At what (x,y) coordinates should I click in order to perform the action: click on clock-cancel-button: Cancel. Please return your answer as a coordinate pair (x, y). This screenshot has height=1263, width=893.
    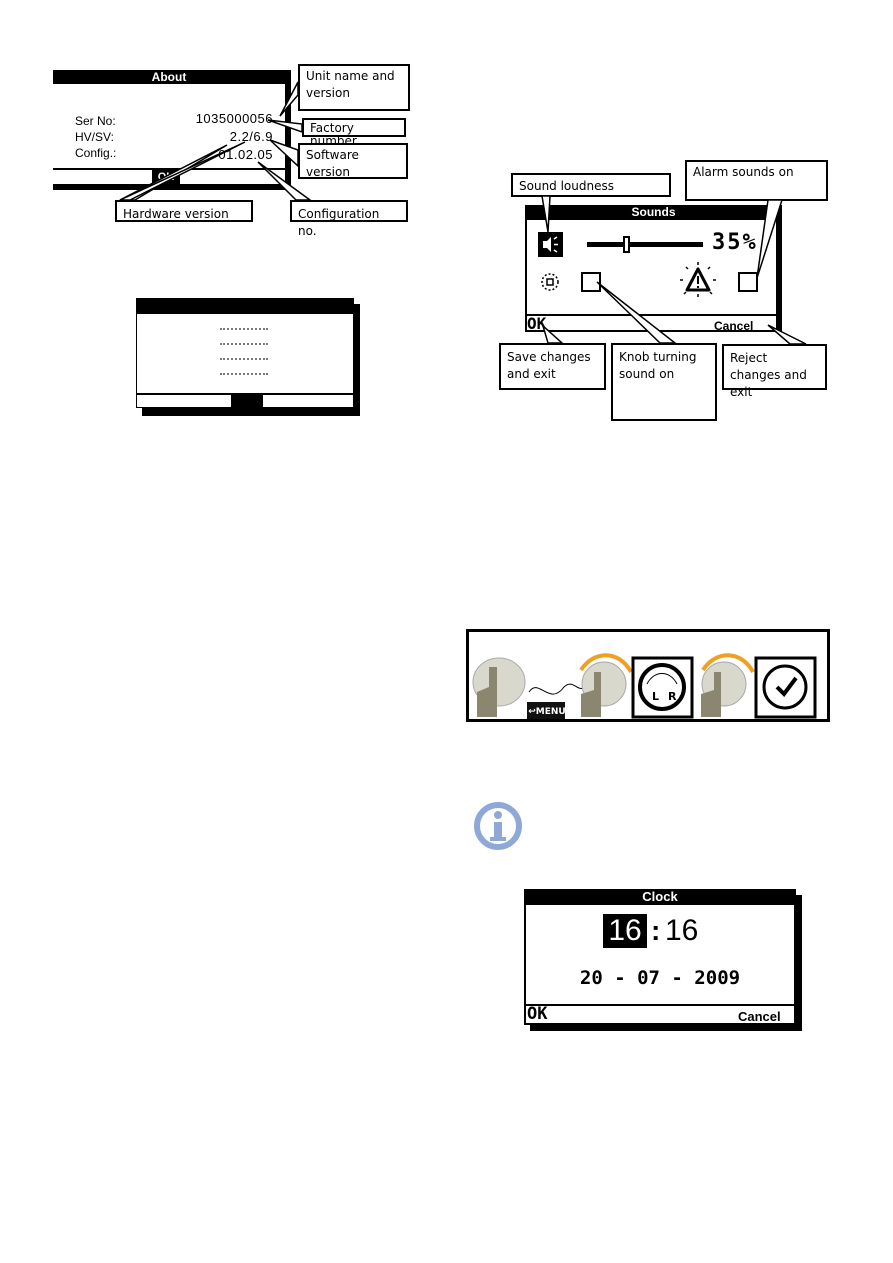
    Looking at the image, I should click on (759, 1016).